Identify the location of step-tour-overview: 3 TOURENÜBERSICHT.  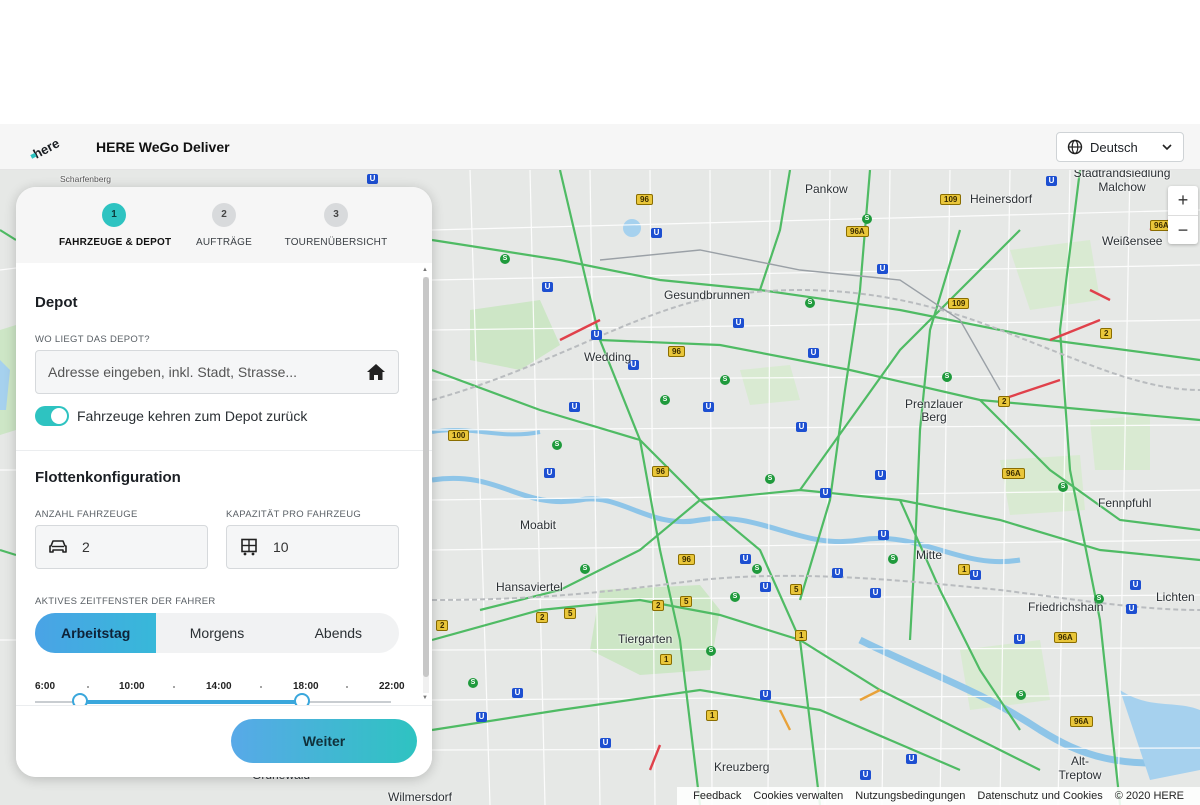
(336, 225).